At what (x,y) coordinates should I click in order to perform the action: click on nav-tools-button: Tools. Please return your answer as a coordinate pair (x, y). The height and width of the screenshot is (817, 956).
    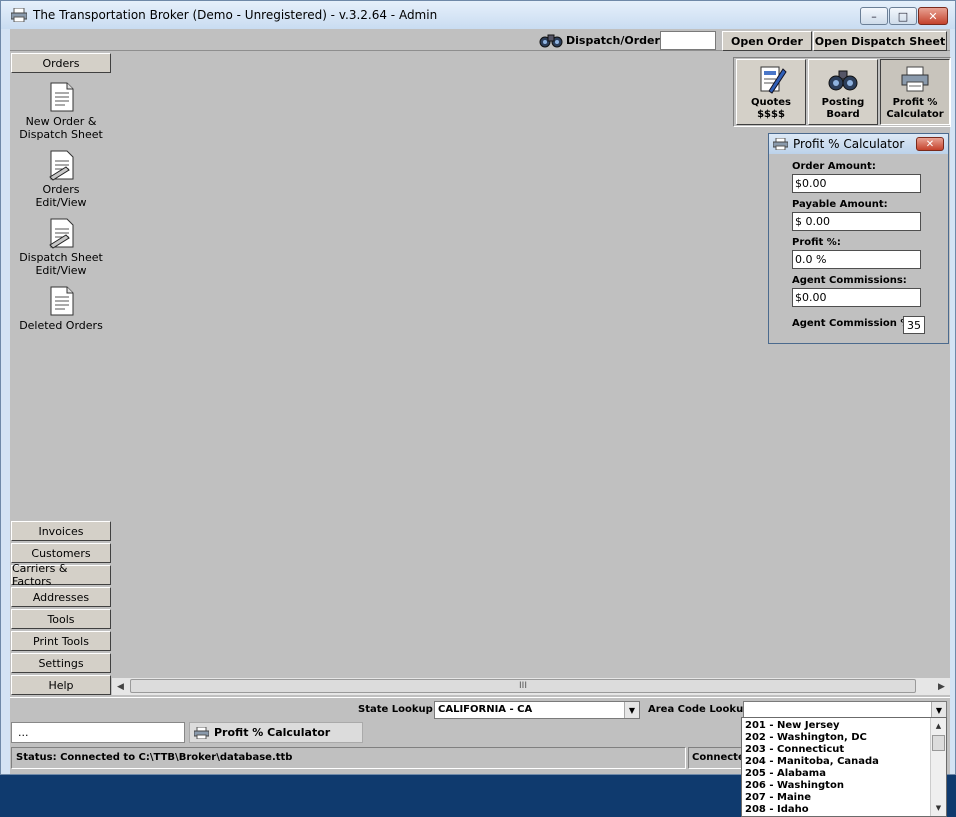
    Looking at the image, I should click on (61, 619).